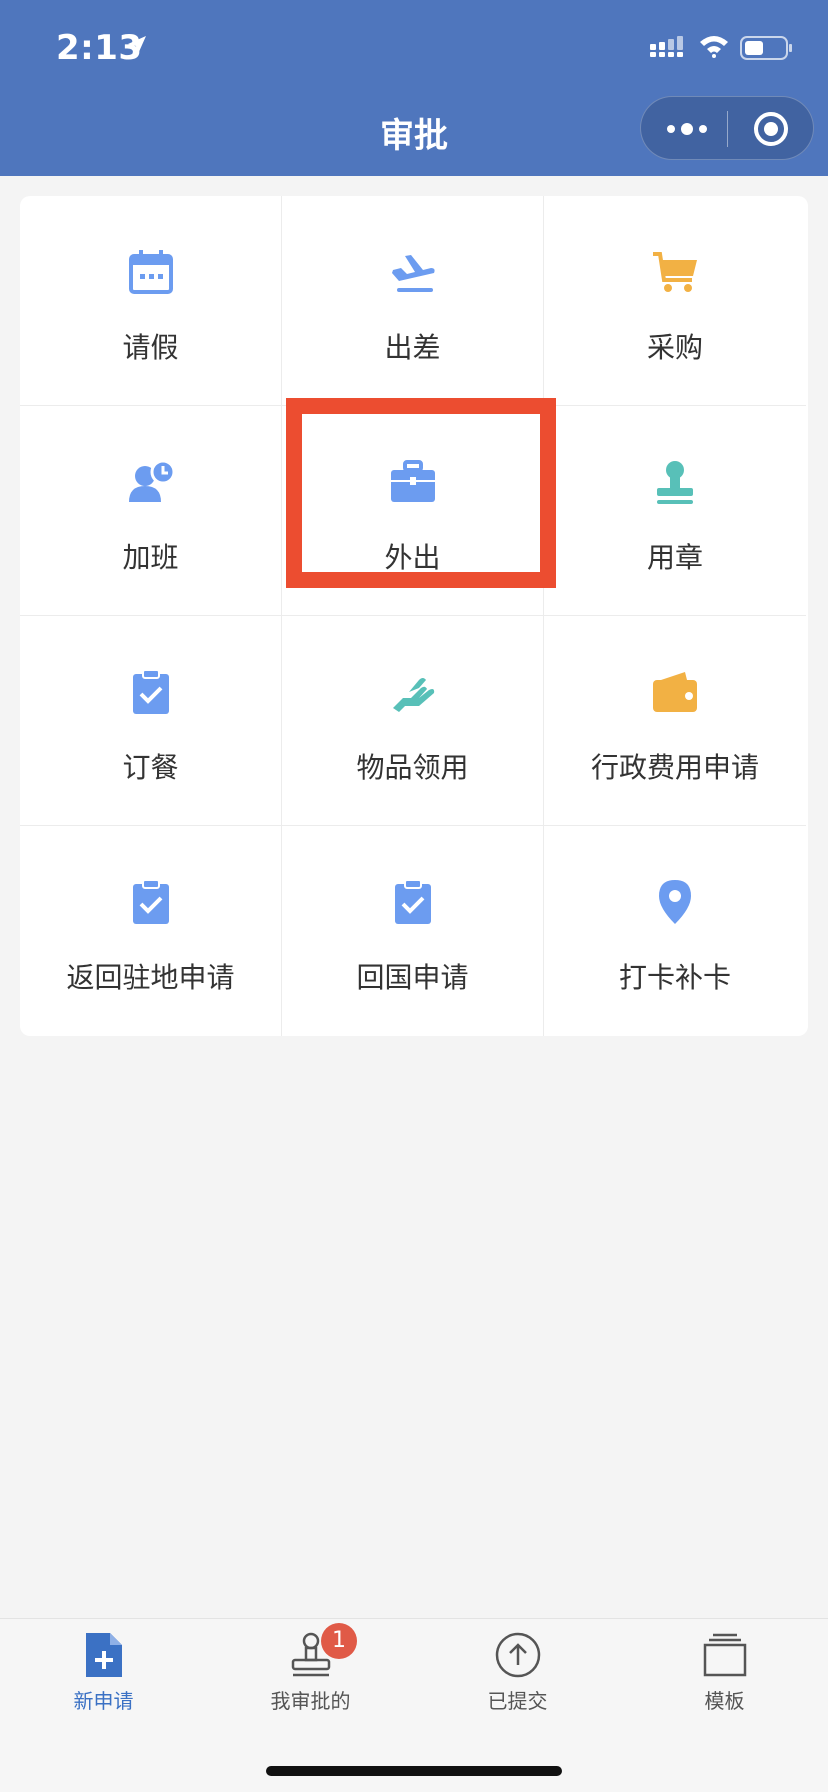 The height and width of the screenshot is (1792, 828). What do you see at coordinates (412, 767) in the screenshot?
I see `grid-item-label: 物品领用` at bounding box center [412, 767].